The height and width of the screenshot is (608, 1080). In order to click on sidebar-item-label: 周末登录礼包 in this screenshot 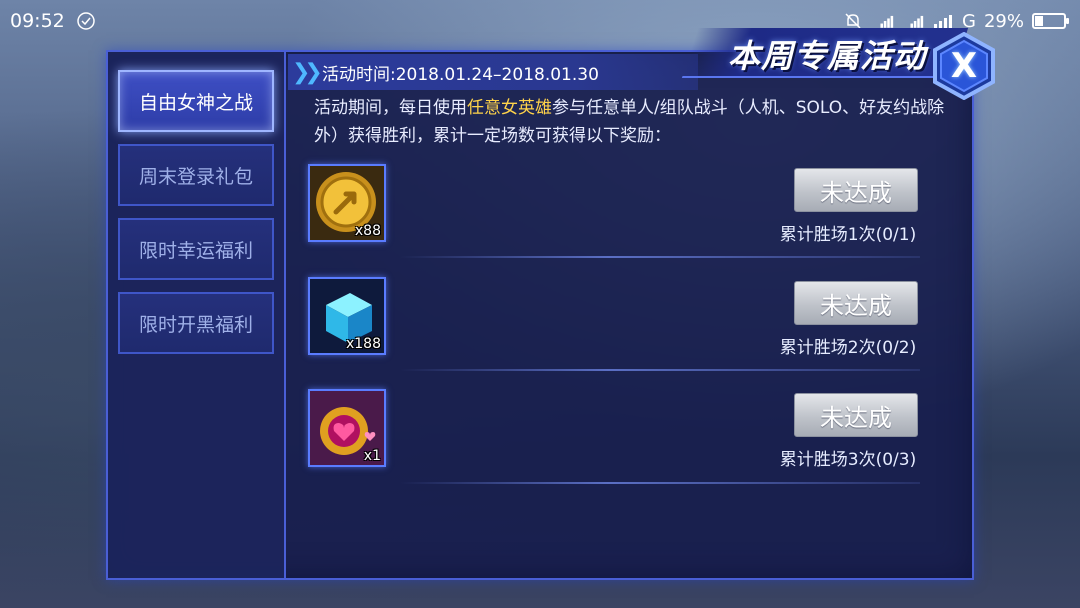, I will do `click(195, 176)`.